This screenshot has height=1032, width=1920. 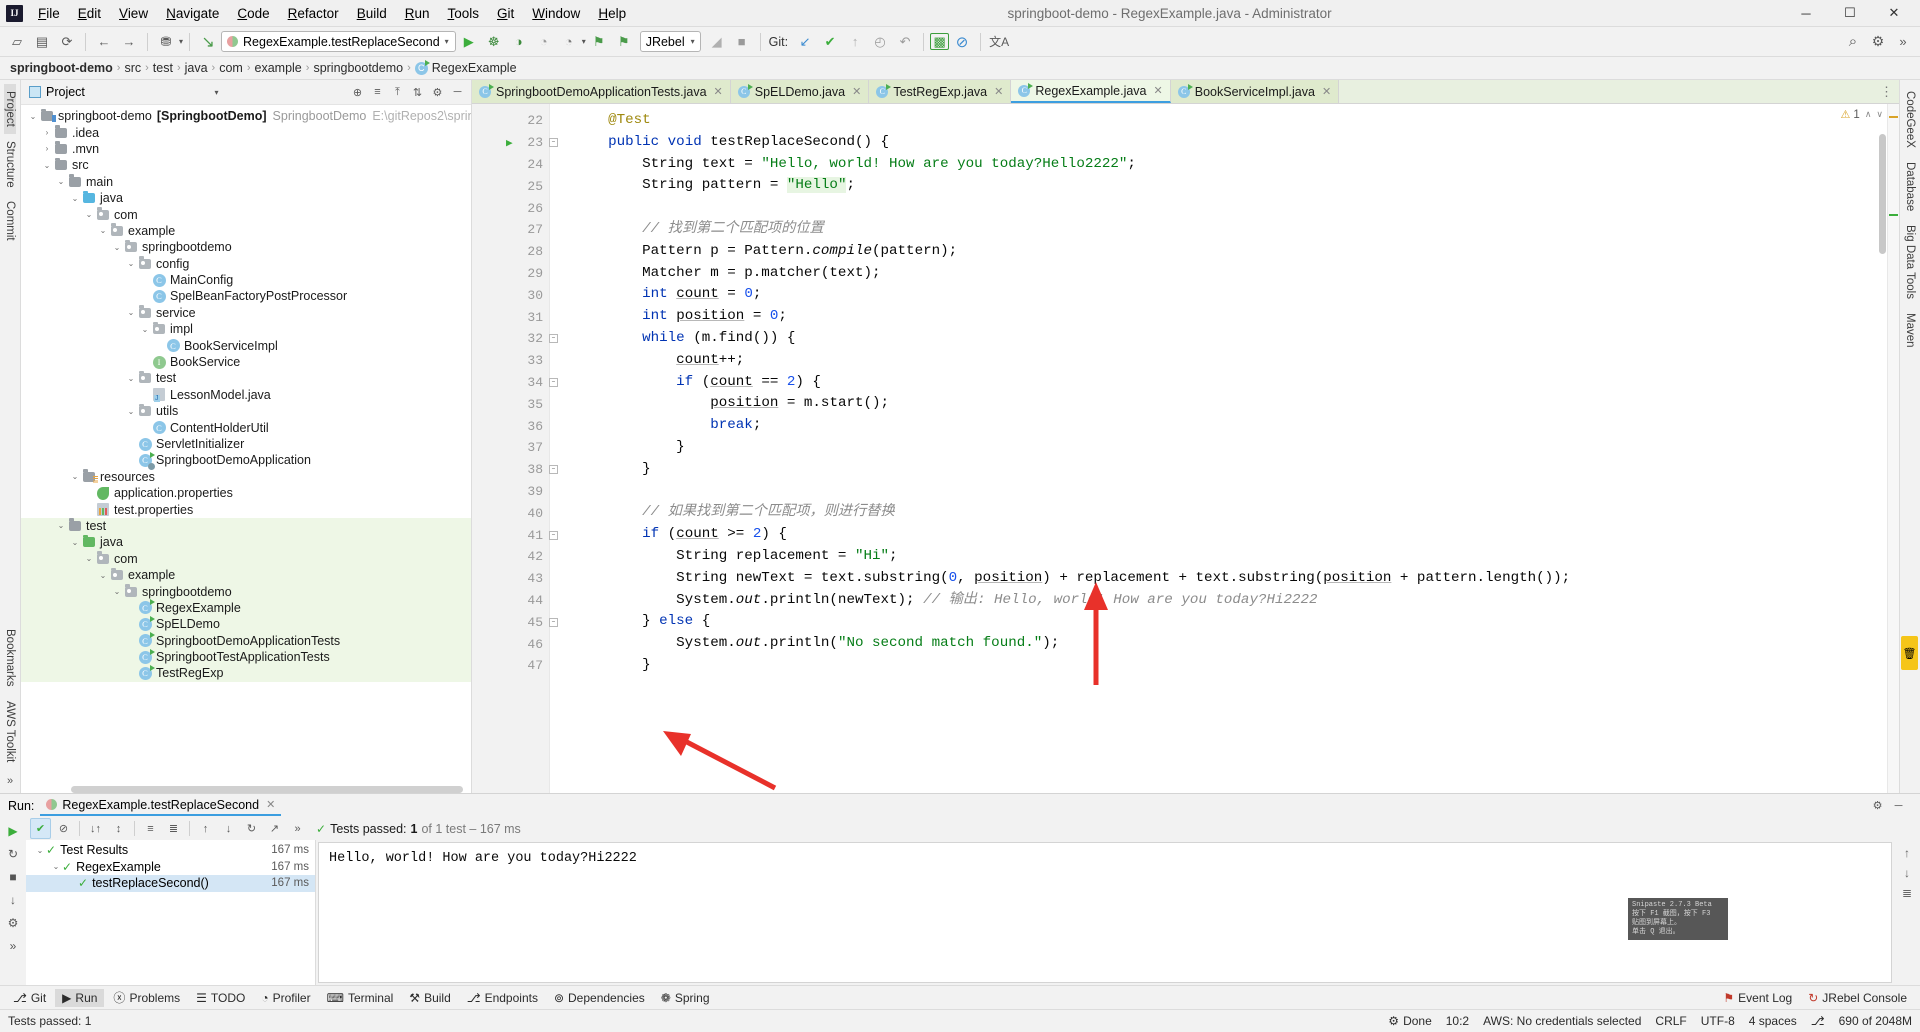 What do you see at coordinates (940, 41) in the screenshot?
I see `monitor-icon: ▩` at bounding box center [940, 41].